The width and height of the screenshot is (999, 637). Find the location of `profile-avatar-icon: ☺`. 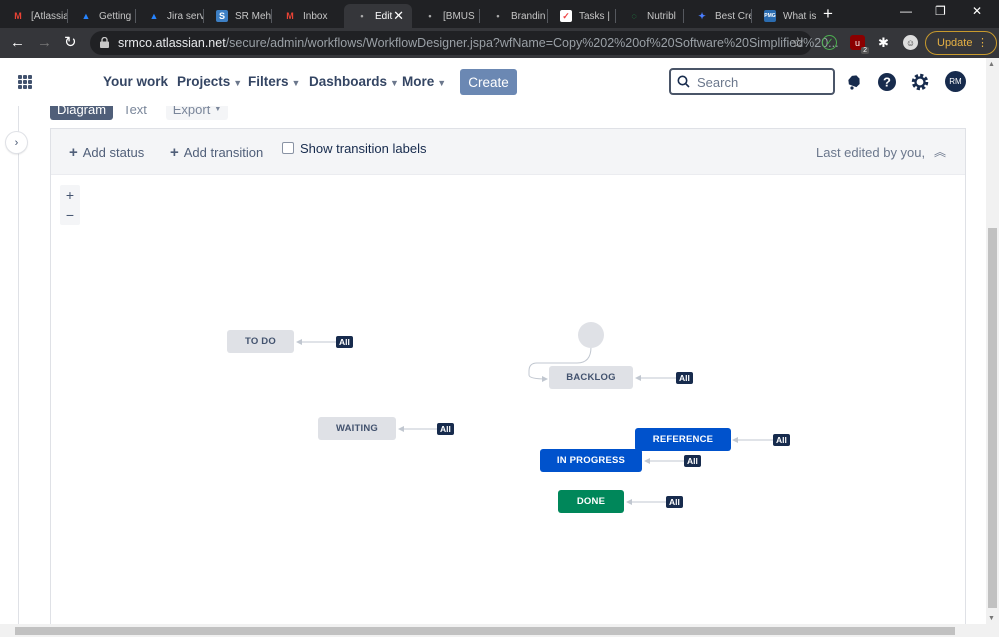

profile-avatar-icon: ☺ is located at coordinates (910, 42).